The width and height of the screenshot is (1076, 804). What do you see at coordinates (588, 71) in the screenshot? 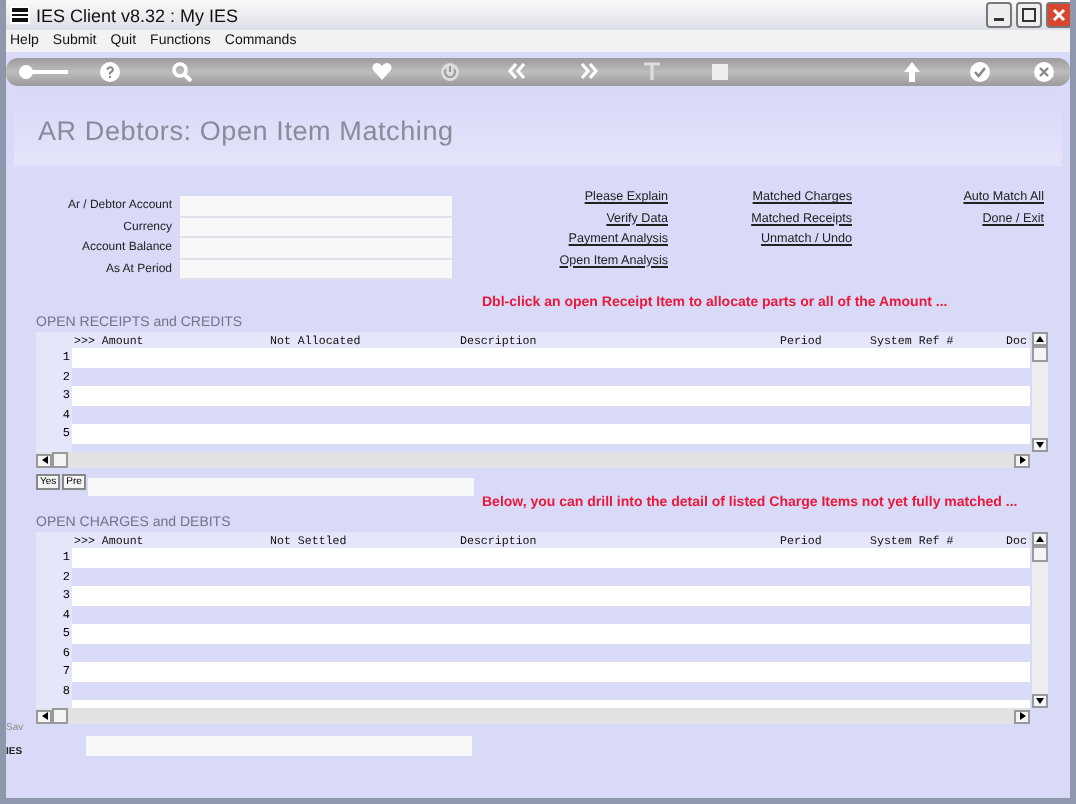
I see `forward-icon` at bounding box center [588, 71].